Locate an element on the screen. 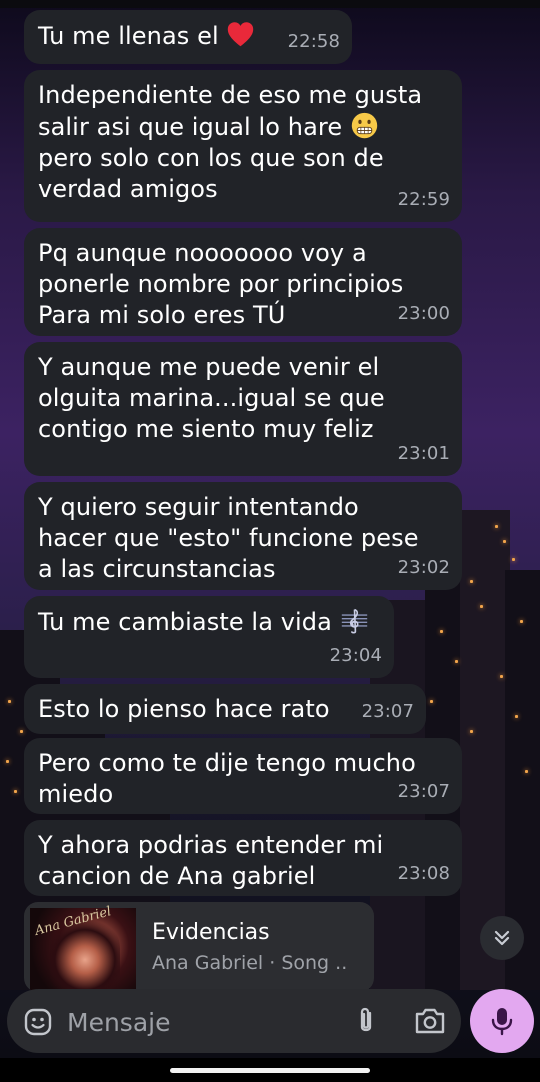 The width and height of the screenshot is (540, 1082). message-bubble: Tu me cambiaste la vida 23:04 is located at coordinates (209, 637).